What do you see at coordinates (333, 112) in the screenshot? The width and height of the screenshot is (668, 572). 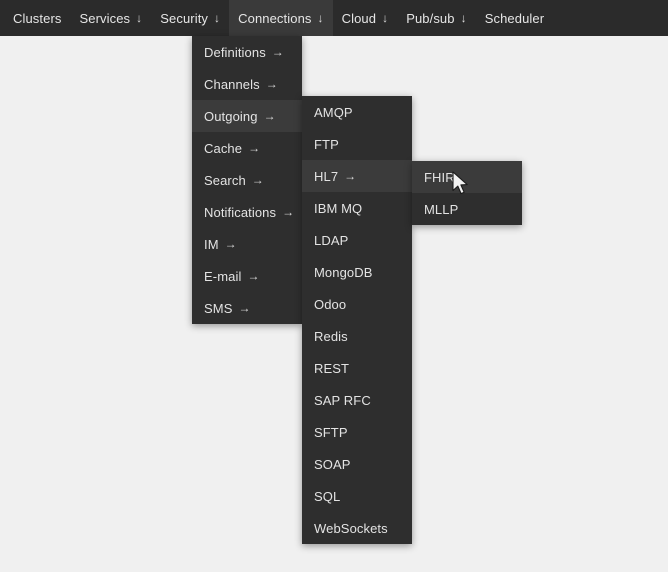 I see `menu-item-label: AMQP` at bounding box center [333, 112].